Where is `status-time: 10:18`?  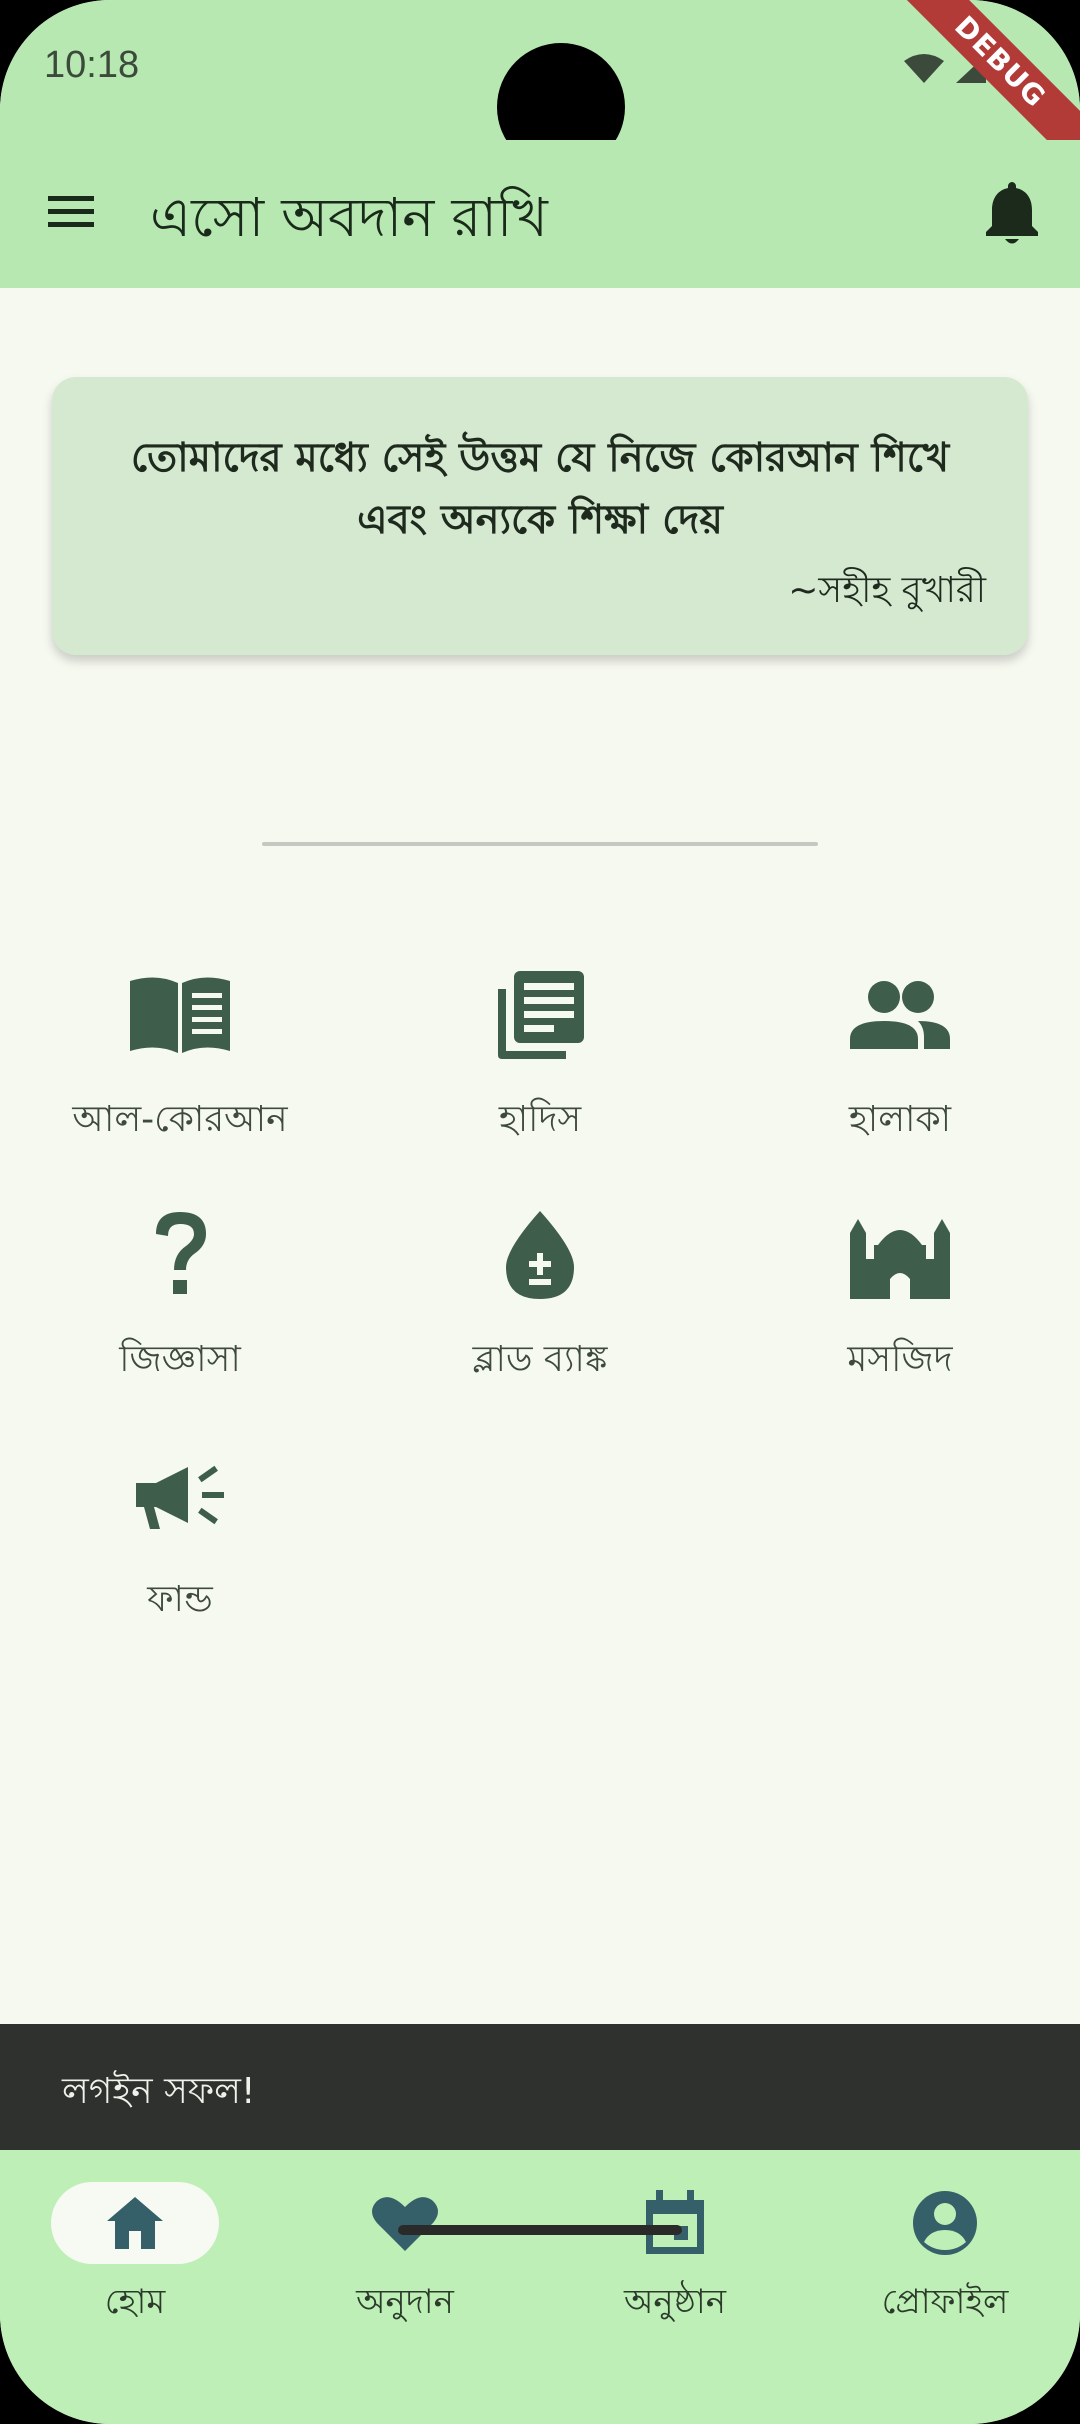 status-time: 10:18 is located at coordinates (92, 65).